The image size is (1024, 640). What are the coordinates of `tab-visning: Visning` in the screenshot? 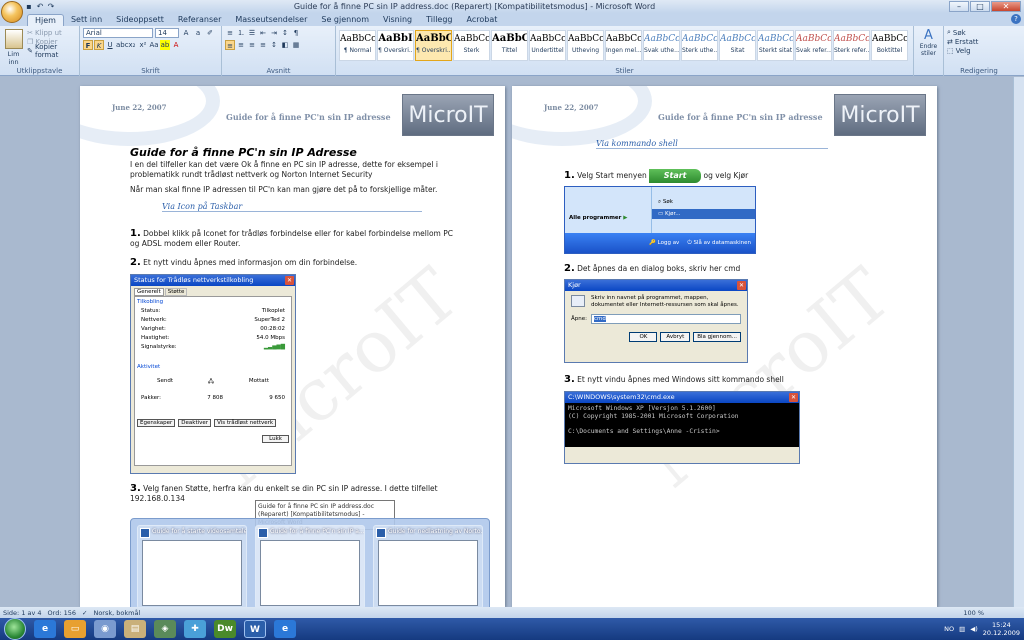 It's located at (397, 20).